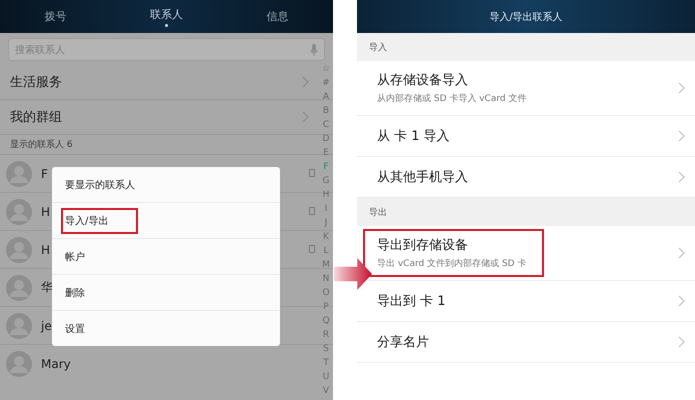 The height and width of the screenshot is (400, 695). Describe the element at coordinates (326, 111) in the screenshot. I see `index-letter: B` at that location.